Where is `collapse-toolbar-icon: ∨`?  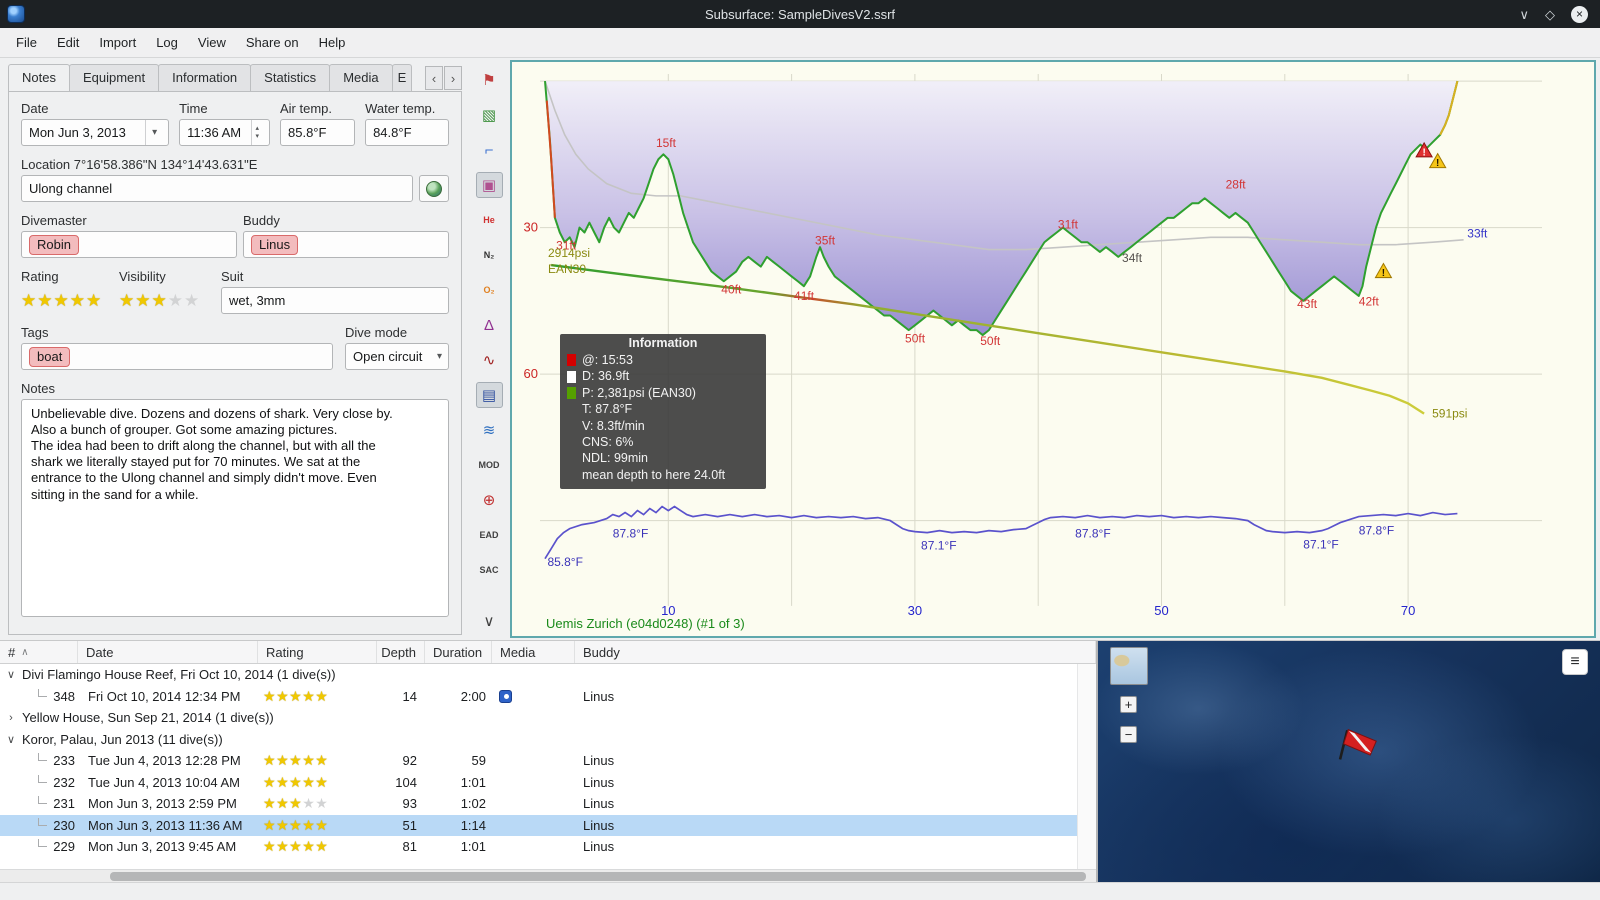
collapse-toolbar-icon: ∨ is located at coordinates (489, 621).